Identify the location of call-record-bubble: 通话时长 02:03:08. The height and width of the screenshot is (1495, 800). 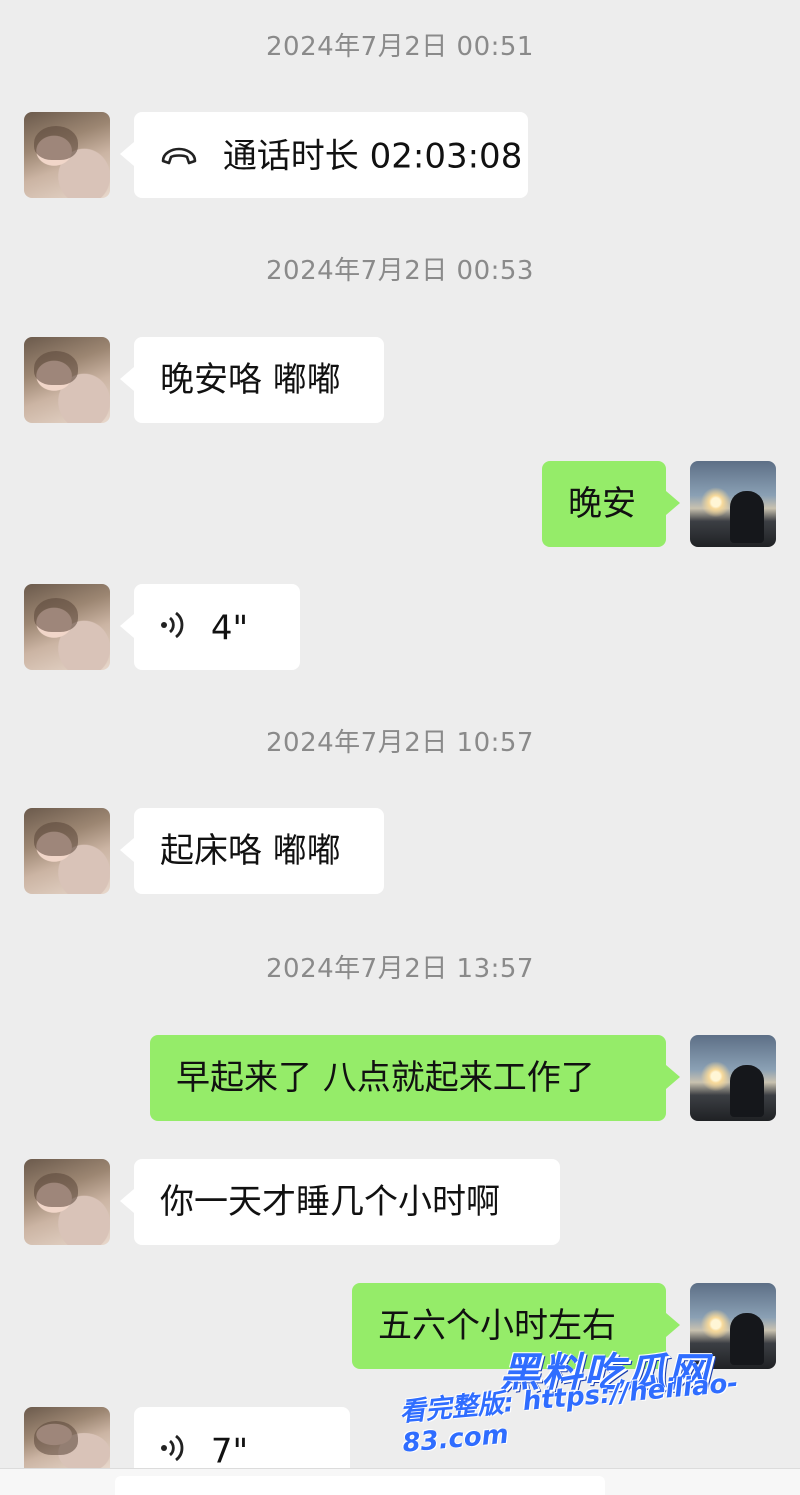
(324, 156).